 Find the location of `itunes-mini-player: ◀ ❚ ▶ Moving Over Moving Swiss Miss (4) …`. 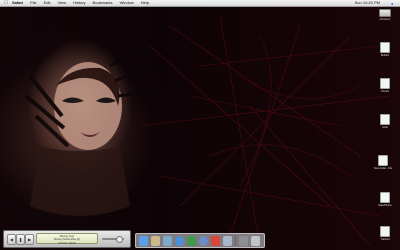

itunes-mini-player: ◀ ❚ ▶ Moving Over Moving Swiss Miss (4) … is located at coordinates (67, 239).